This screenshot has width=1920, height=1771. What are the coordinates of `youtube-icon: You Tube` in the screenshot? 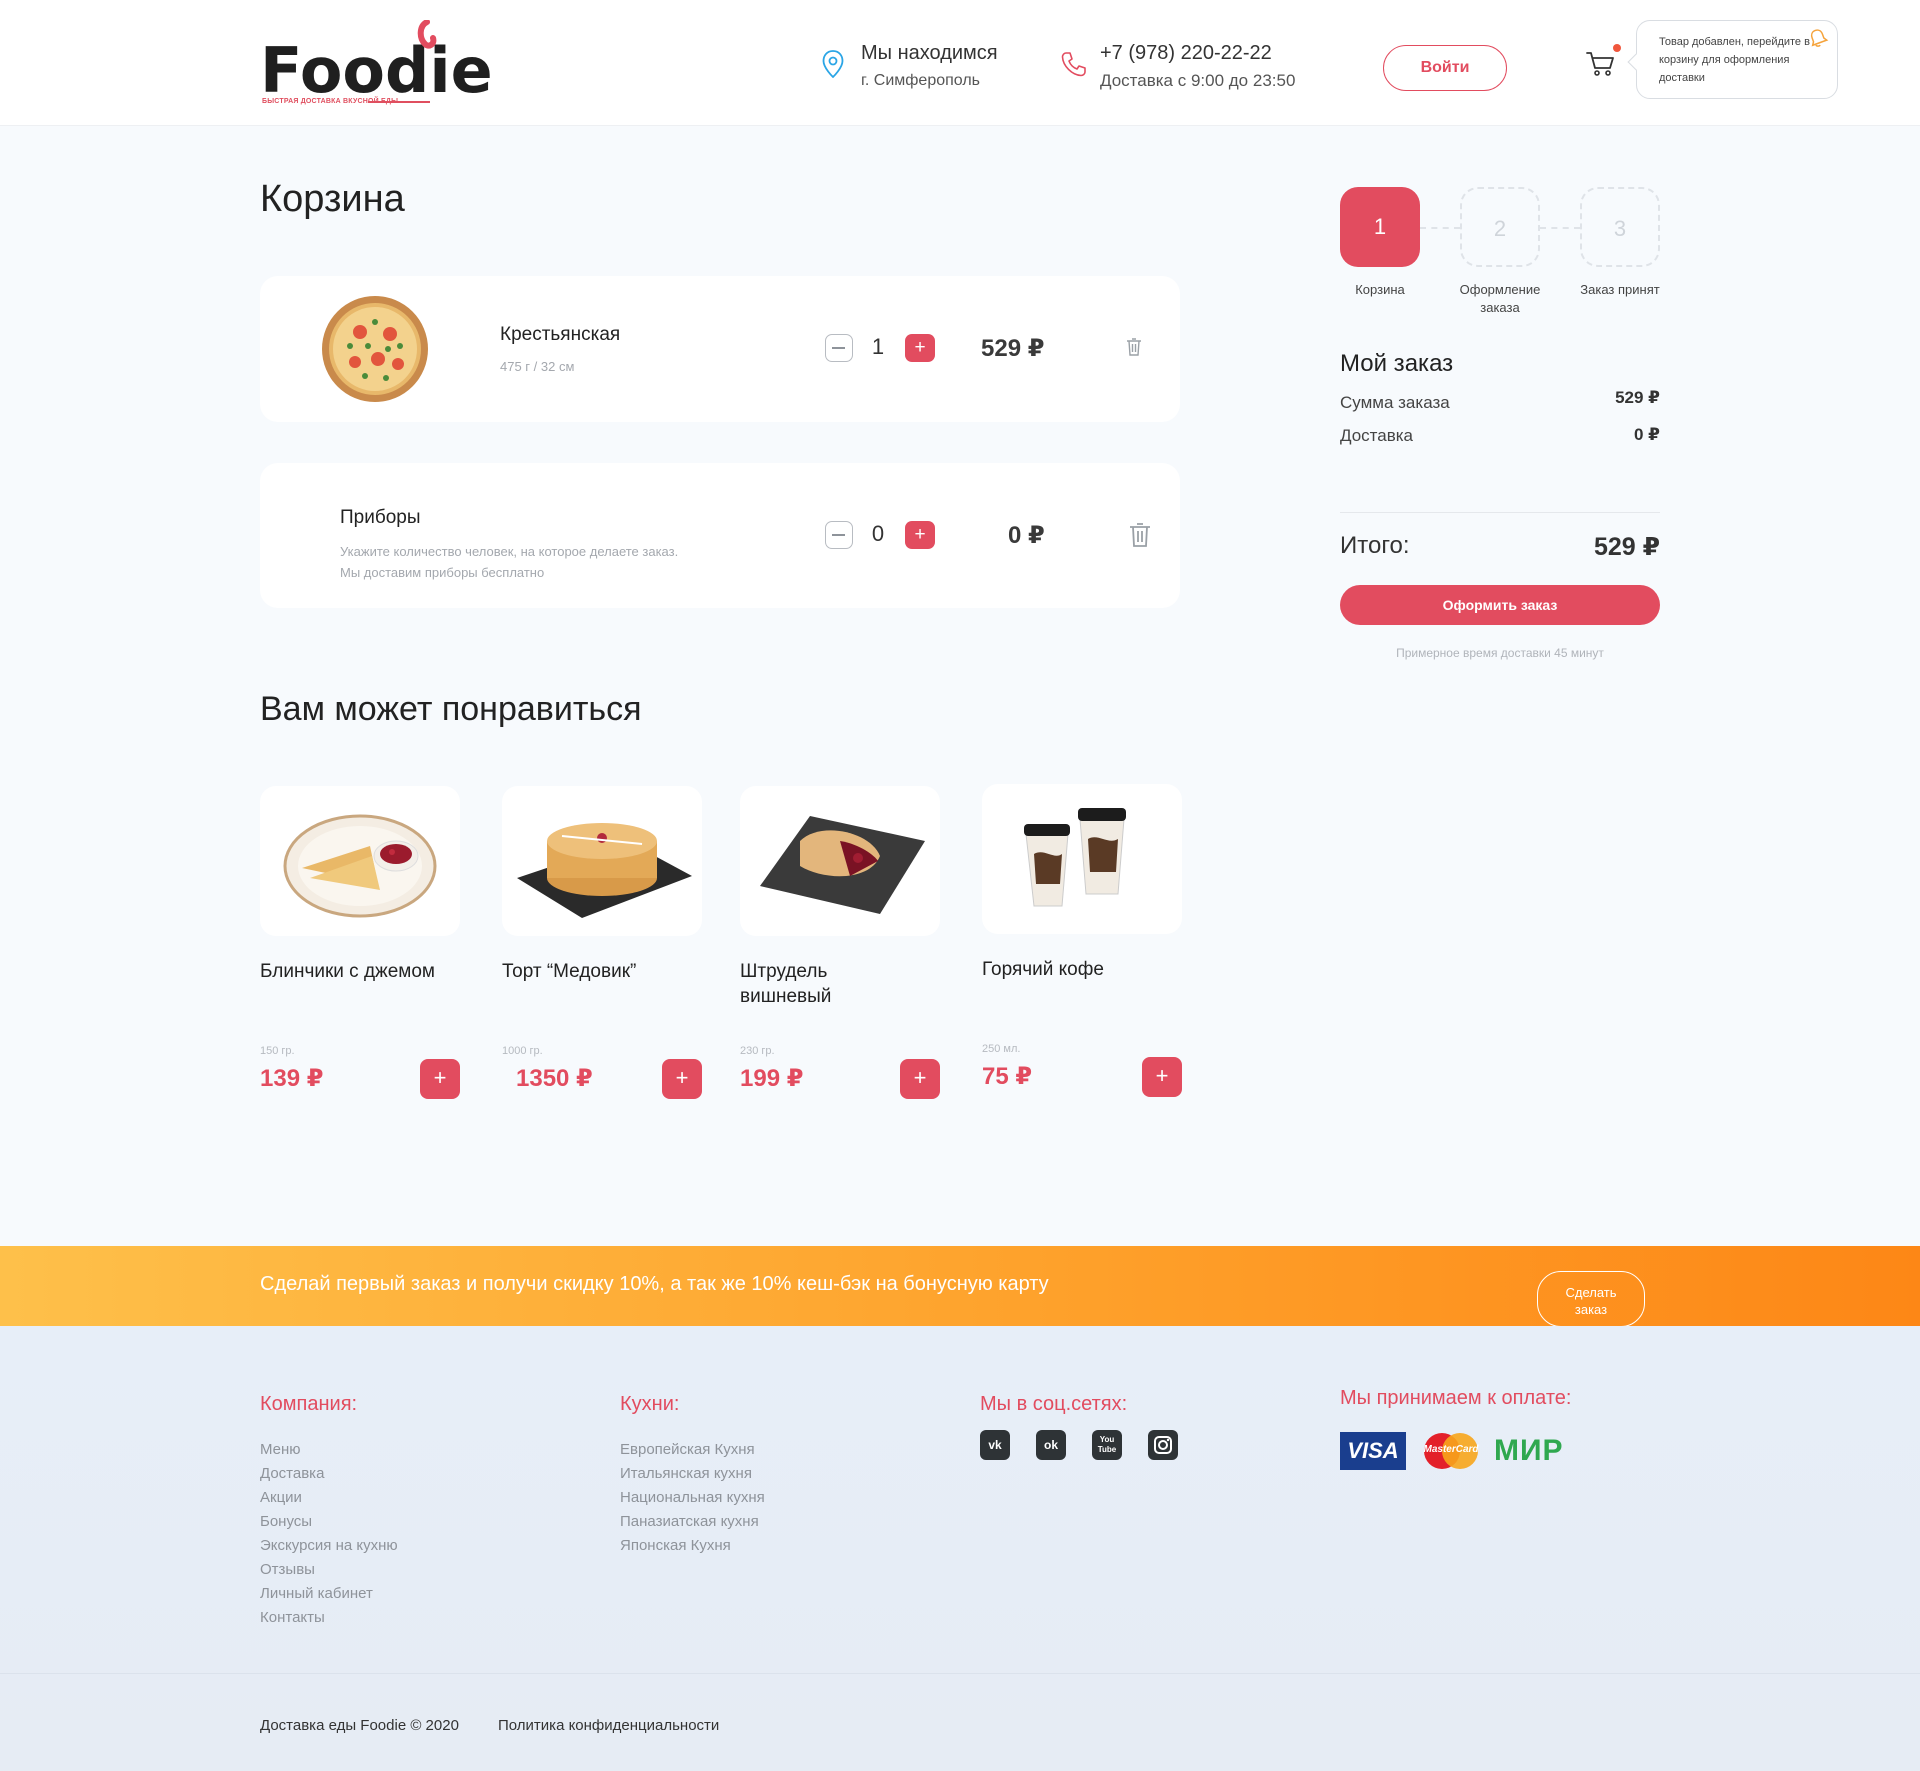 It's located at (1107, 1445).